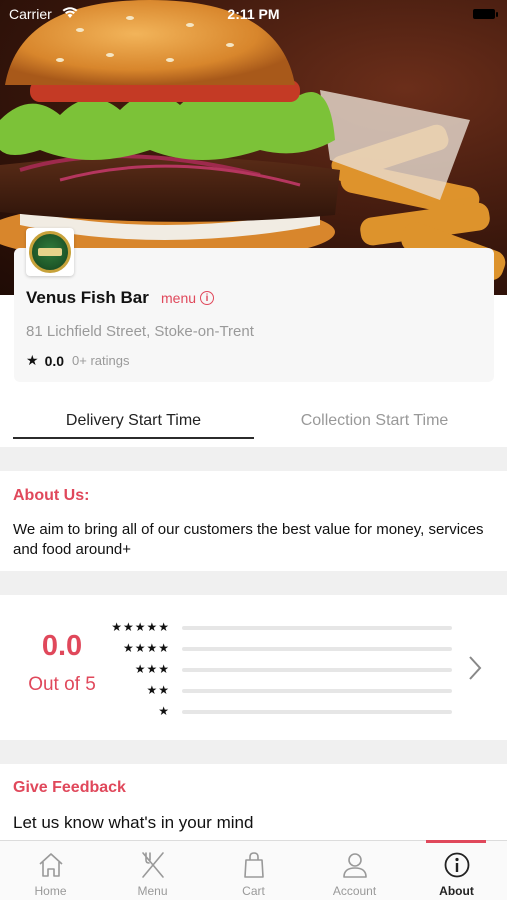  I want to click on tabbar-label: Account, so click(354, 891).